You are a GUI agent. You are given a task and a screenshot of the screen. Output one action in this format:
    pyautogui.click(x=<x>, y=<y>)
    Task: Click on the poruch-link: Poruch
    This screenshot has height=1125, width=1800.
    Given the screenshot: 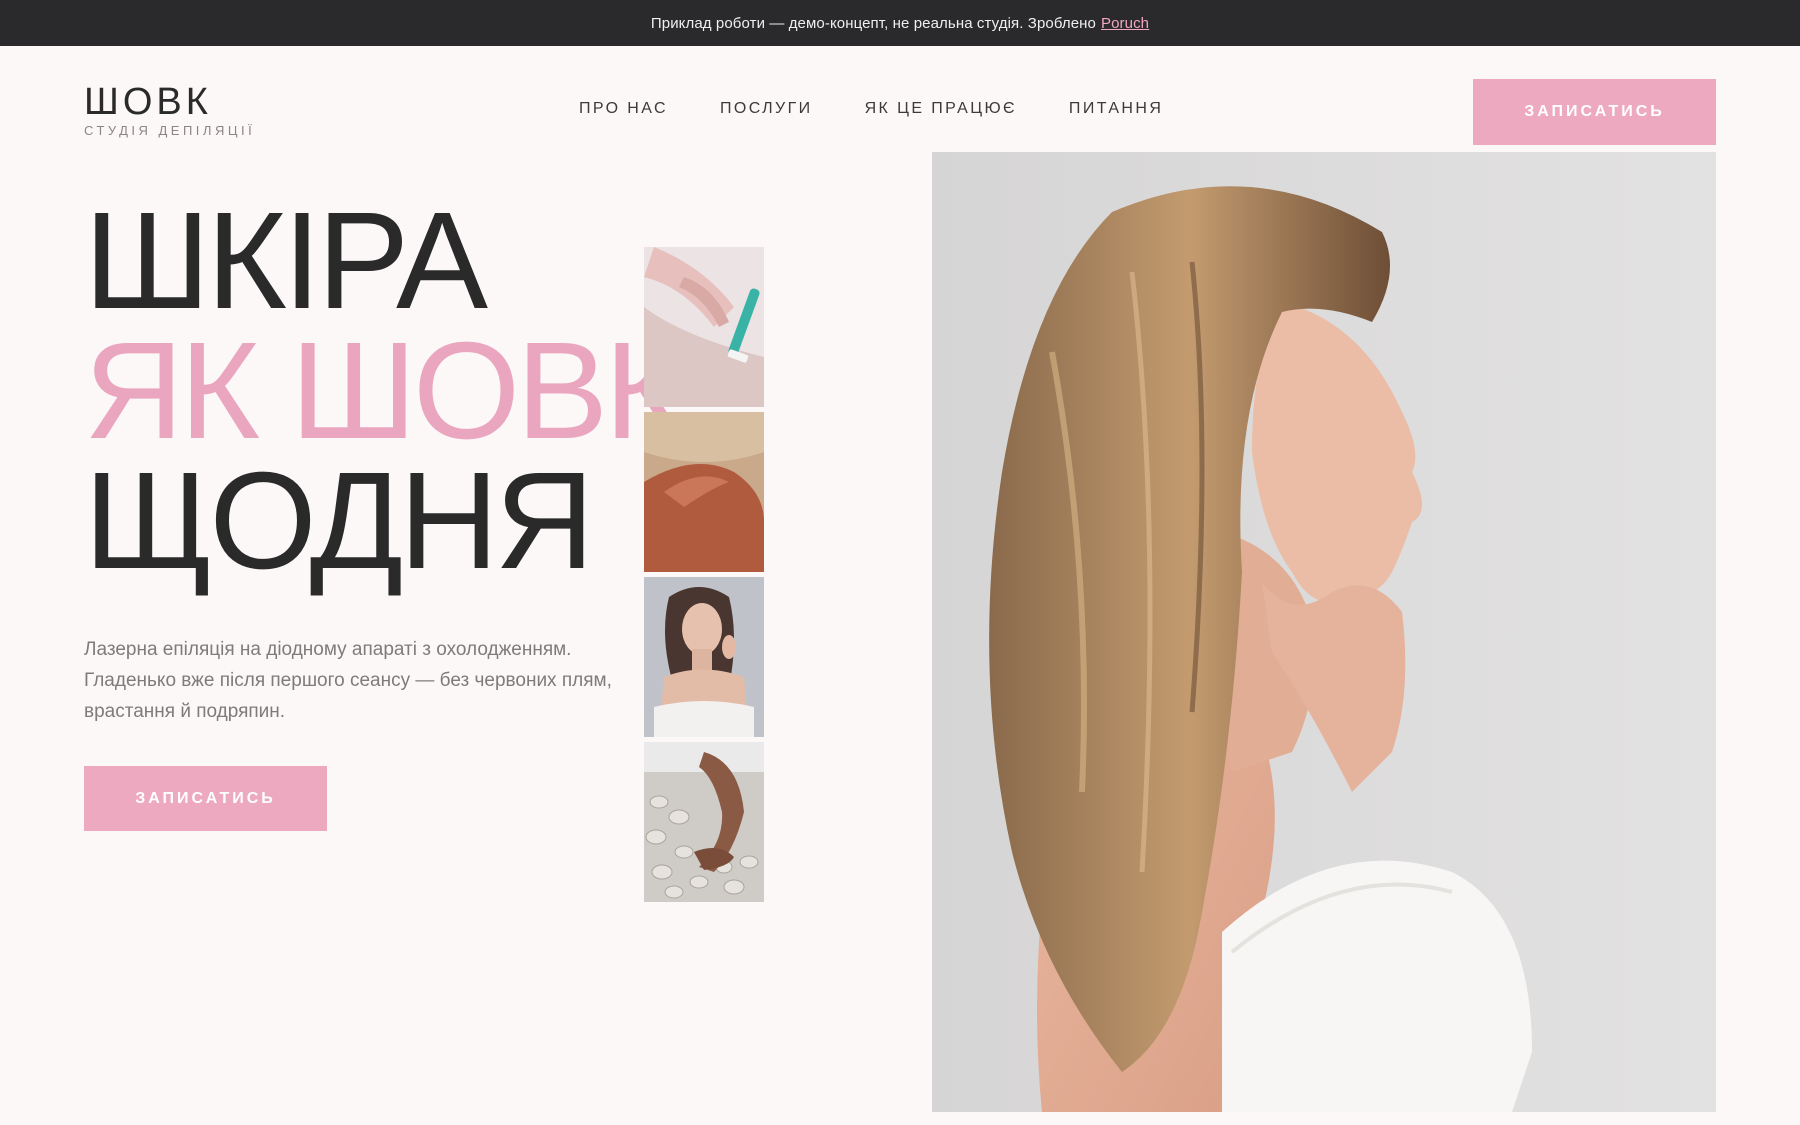 What is the action you would take?
    pyautogui.click(x=1125, y=23)
    